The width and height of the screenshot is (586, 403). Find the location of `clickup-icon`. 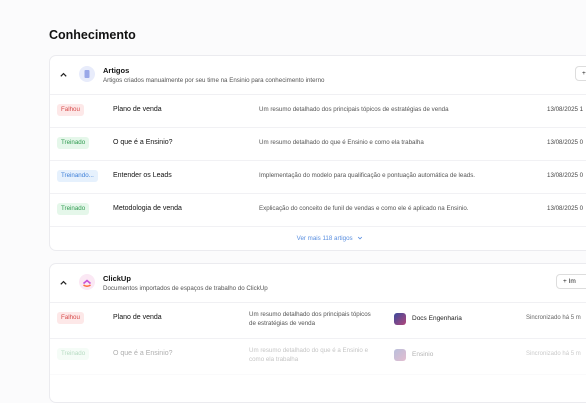

clickup-icon is located at coordinates (87, 282).